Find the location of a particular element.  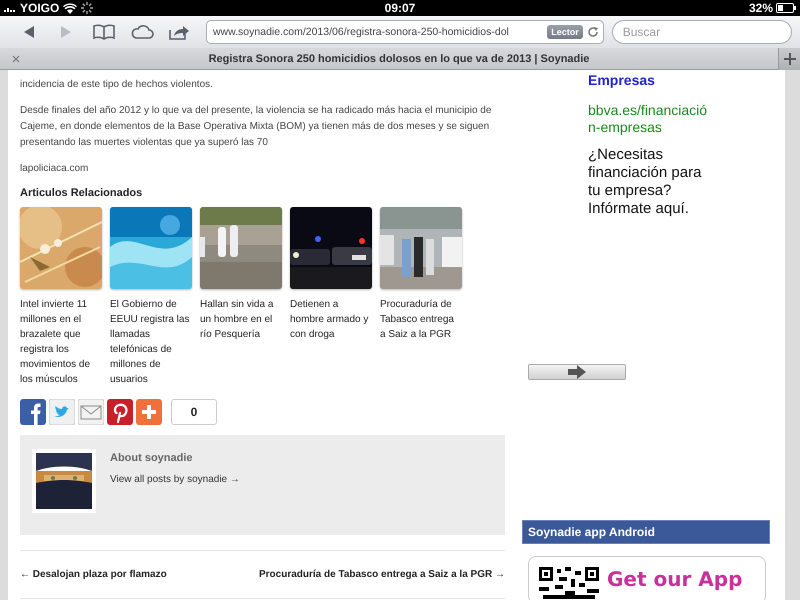

share-count: 0 is located at coordinates (194, 412).